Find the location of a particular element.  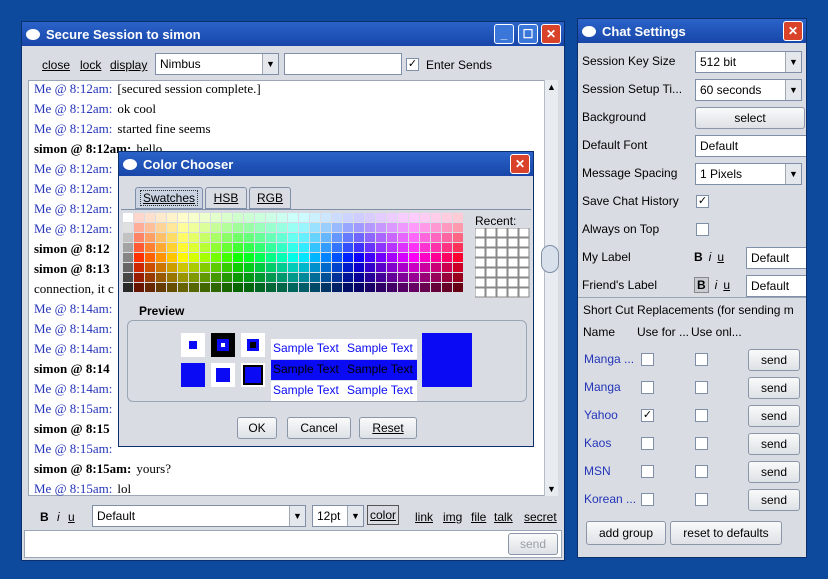

session-titlebar: Secure Session to simon _ ☐ ✕ is located at coordinates (293, 34).